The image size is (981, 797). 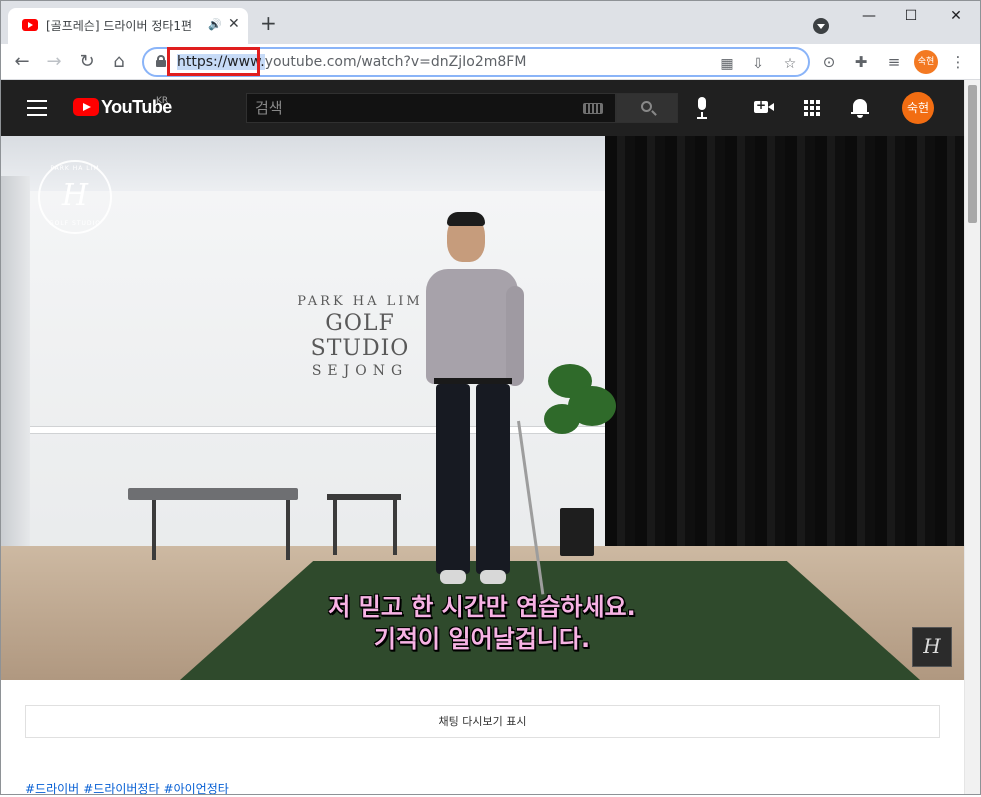 What do you see at coordinates (87, 62) in the screenshot?
I see `reload-icon: ↻` at bounding box center [87, 62].